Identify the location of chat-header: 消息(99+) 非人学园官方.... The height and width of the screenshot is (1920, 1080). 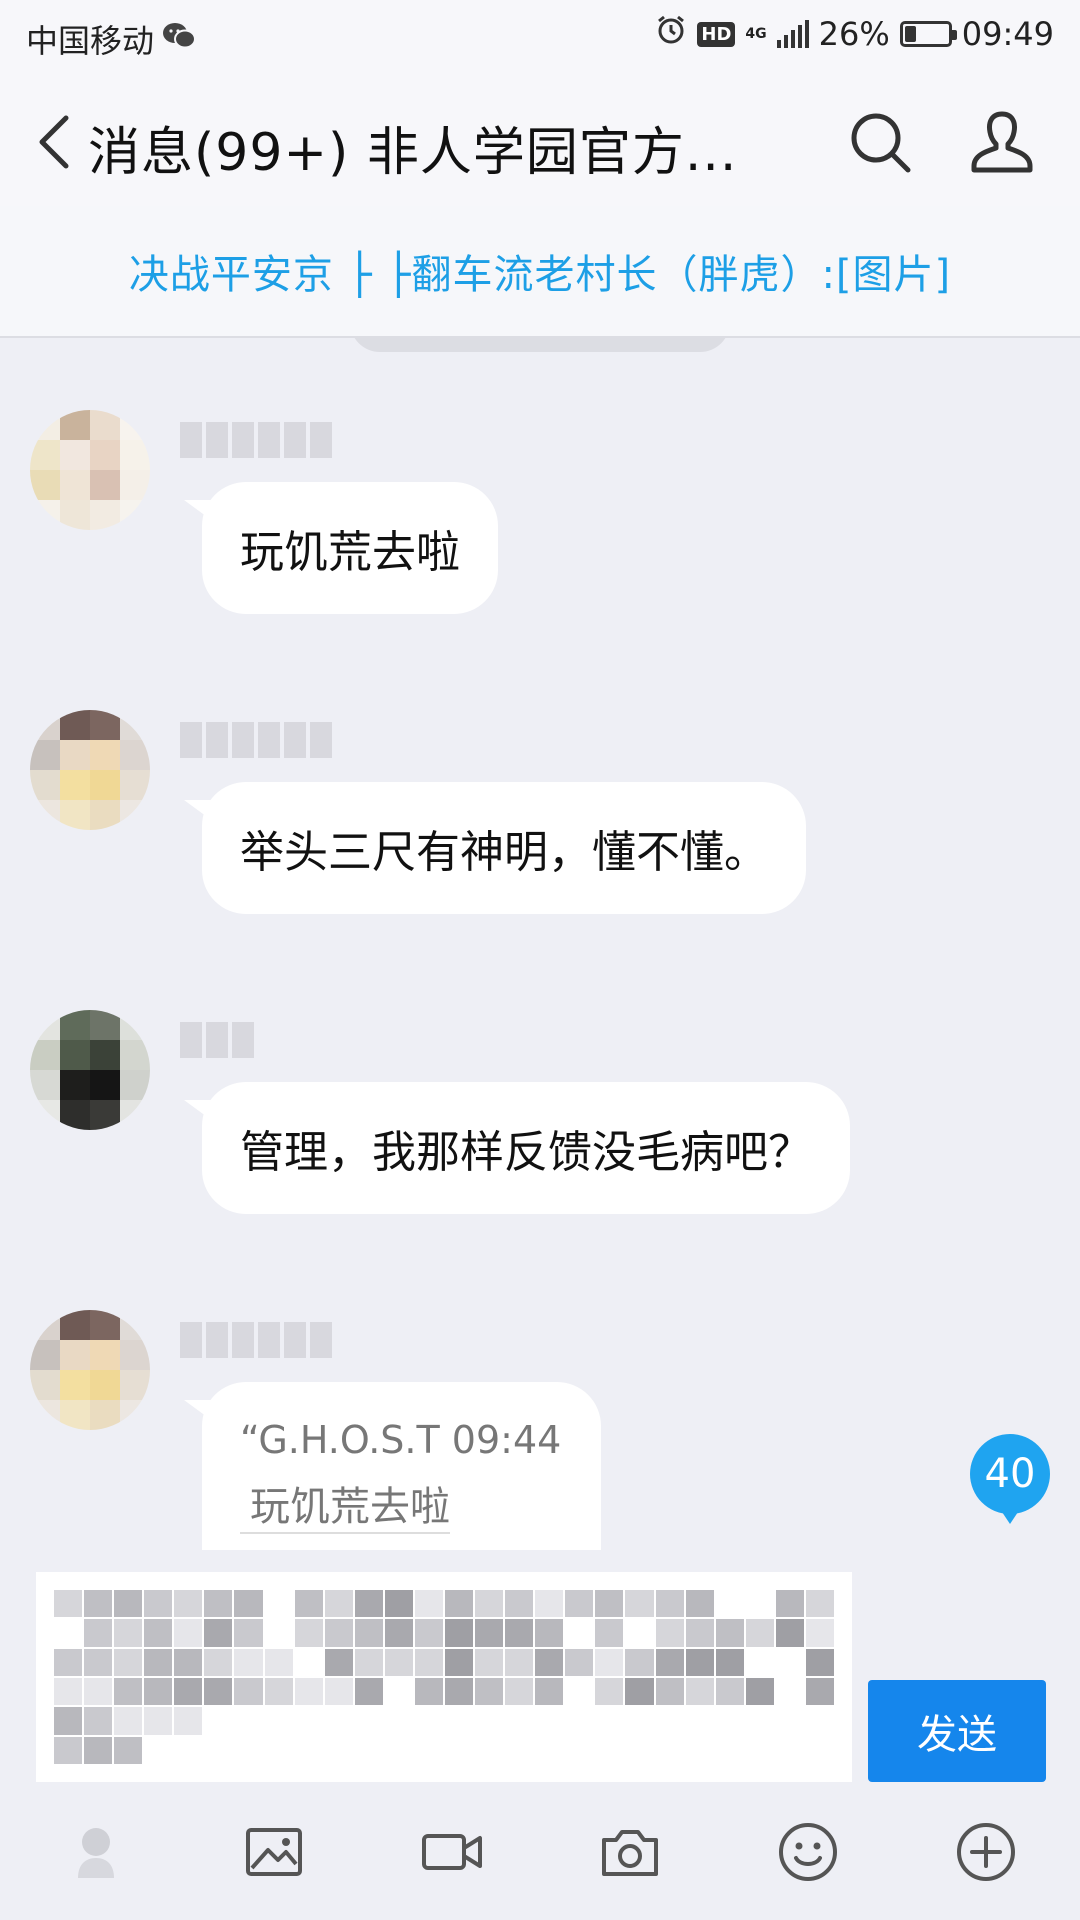
(540, 141).